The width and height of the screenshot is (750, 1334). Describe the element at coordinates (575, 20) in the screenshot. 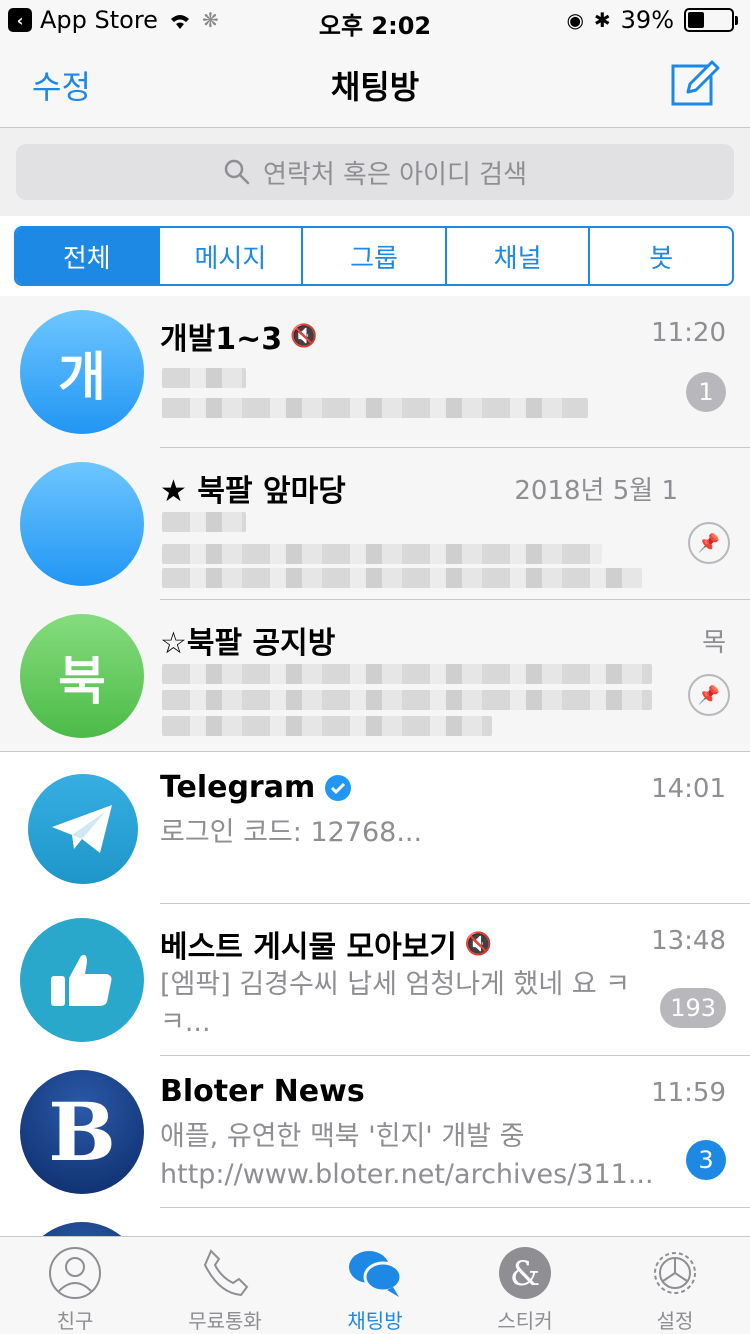

I see `rotation-lock-icon: ◉` at that location.